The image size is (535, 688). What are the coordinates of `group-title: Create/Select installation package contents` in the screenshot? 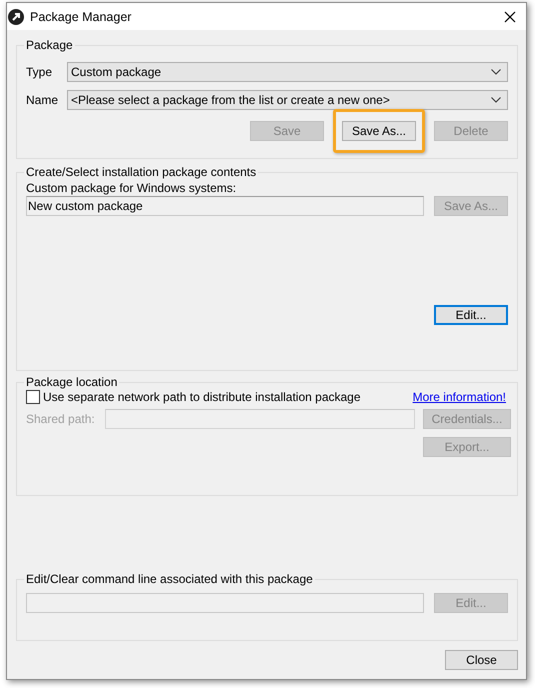 It's located at (141, 172).